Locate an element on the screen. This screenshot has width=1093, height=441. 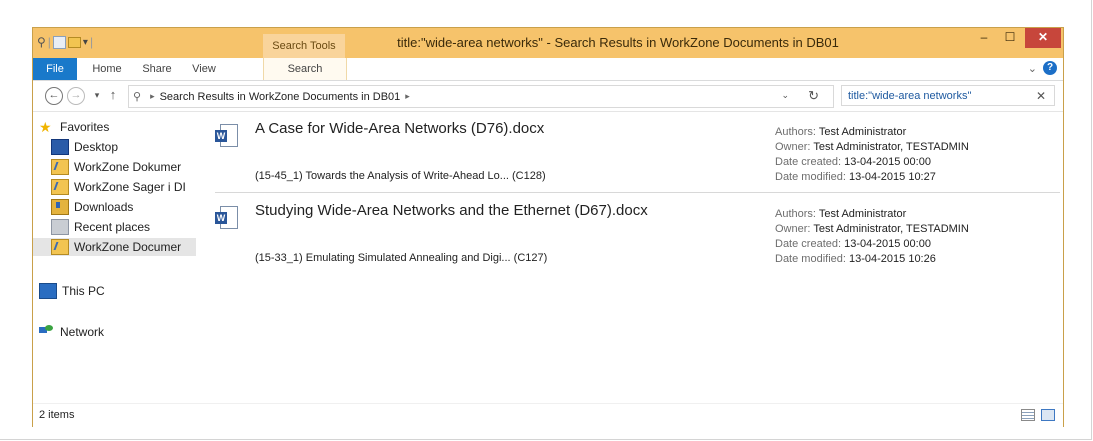
address-dropdown-icon: ⌄ is located at coordinates (785, 95).